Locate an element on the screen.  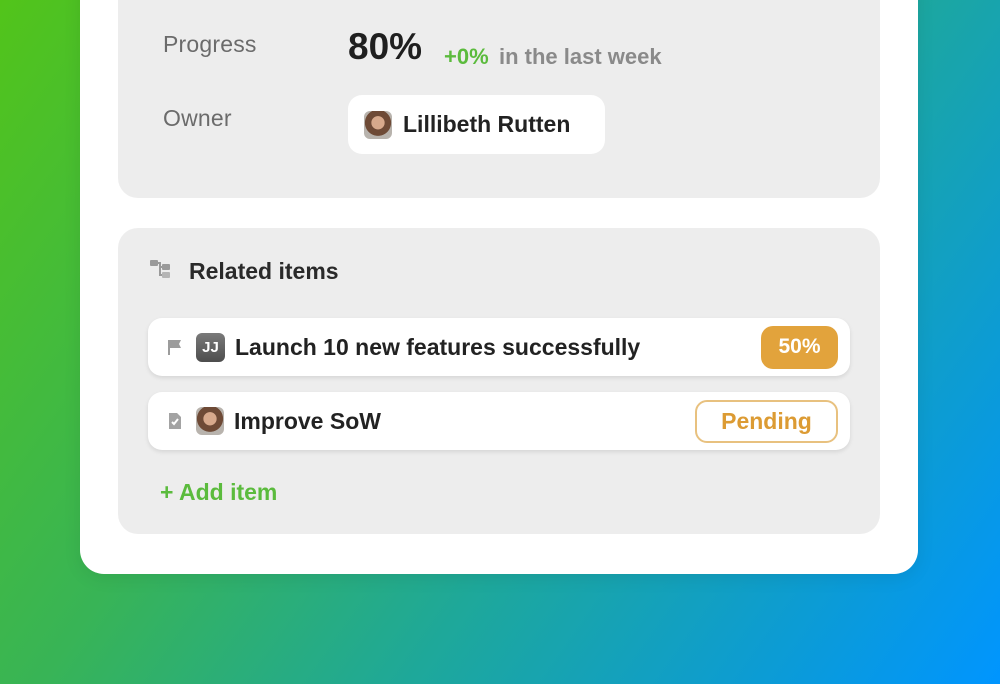
owner-name: Lillibeth Rutten is located at coordinates (487, 124).